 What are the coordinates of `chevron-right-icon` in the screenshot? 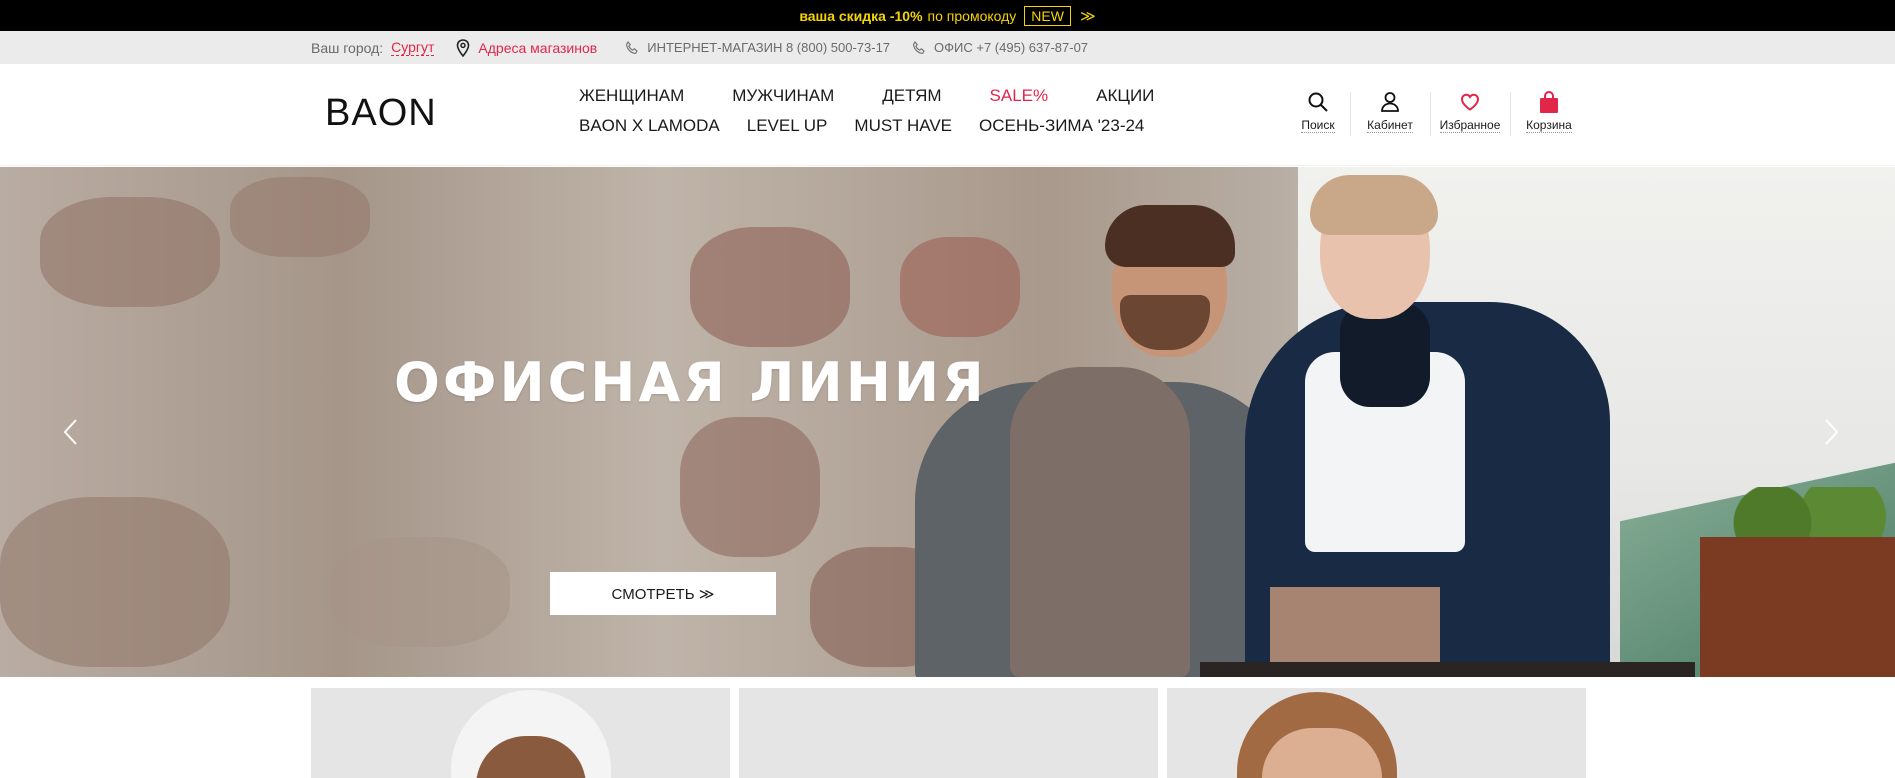 It's located at (1832, 432).